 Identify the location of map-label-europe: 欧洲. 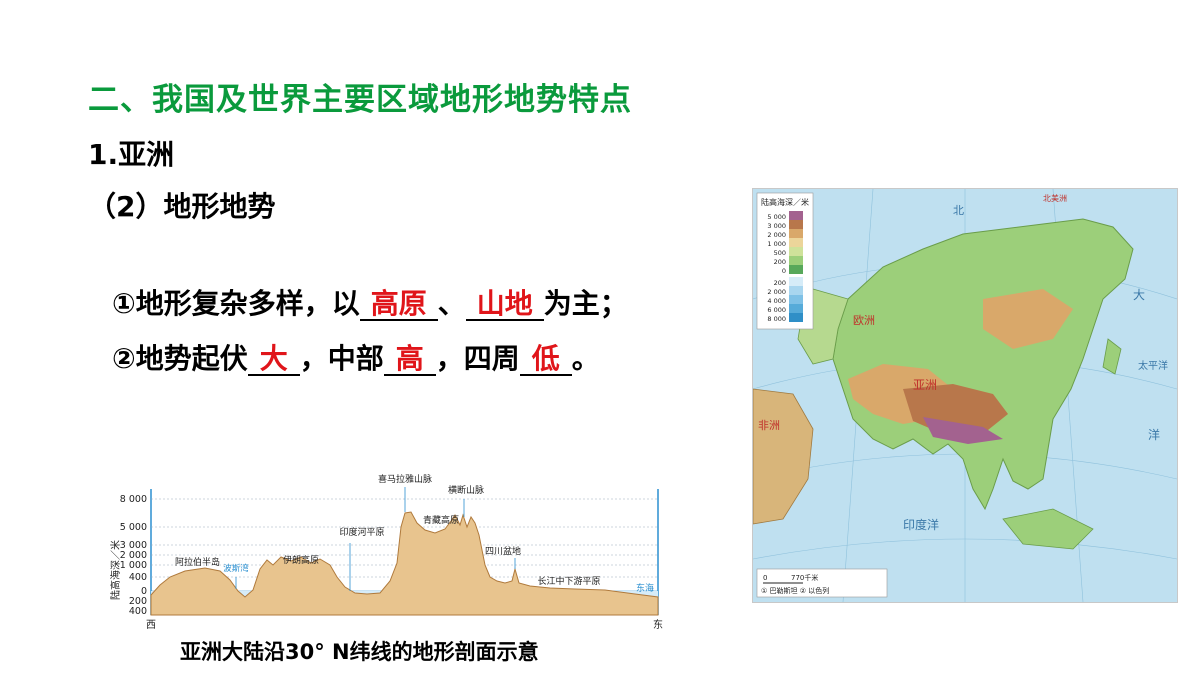
(864, 320).